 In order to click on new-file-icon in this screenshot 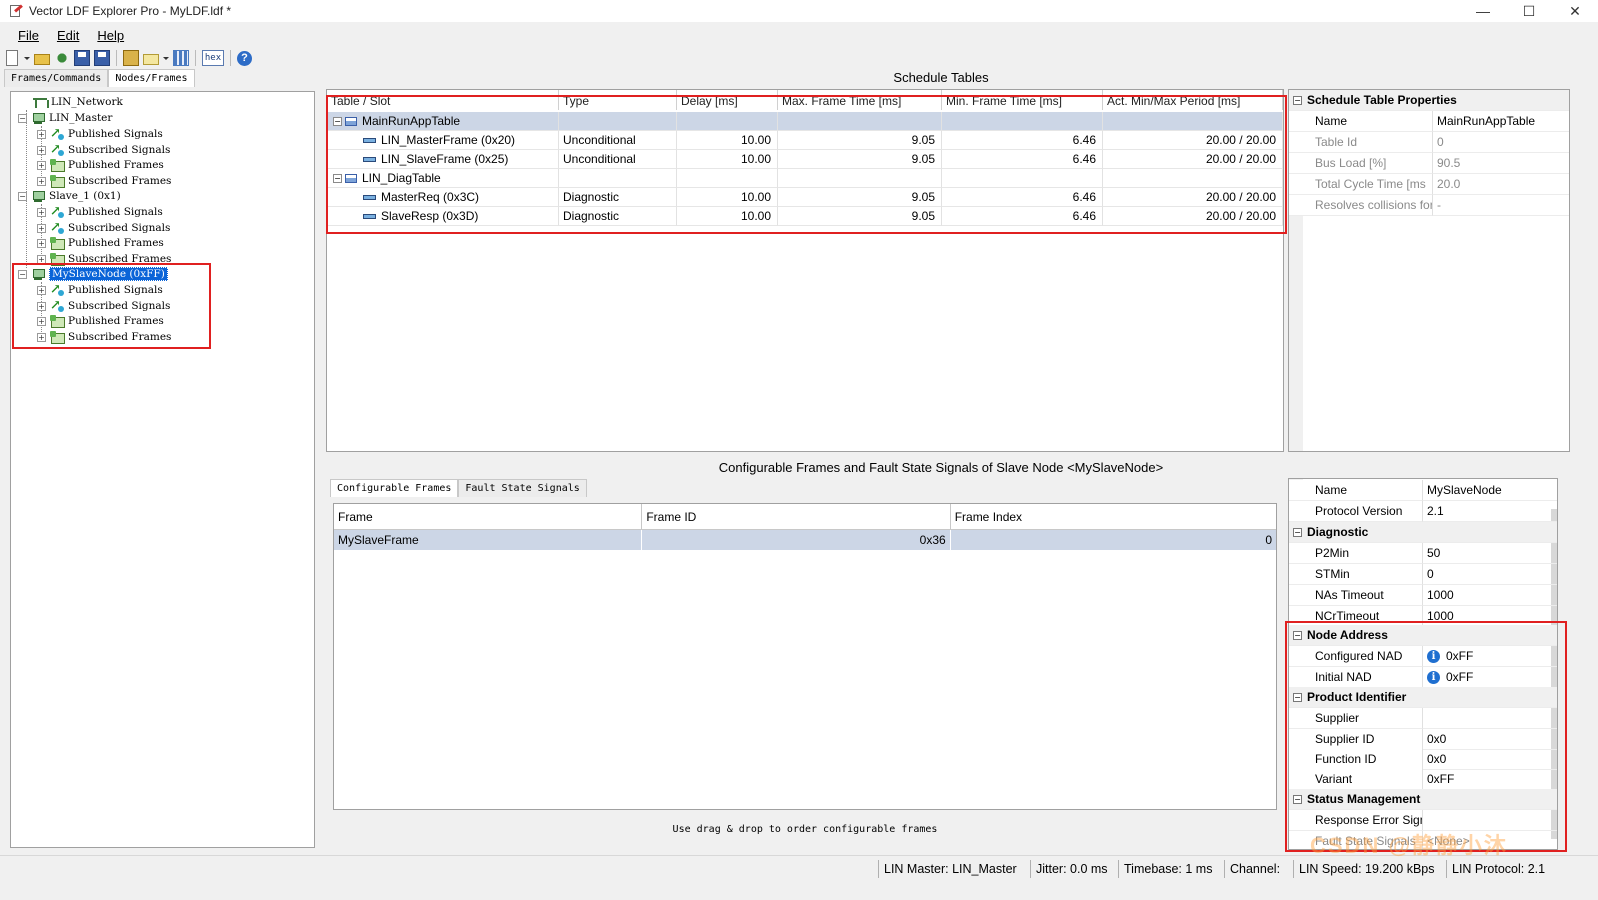, I will do `click(12, 58)`.